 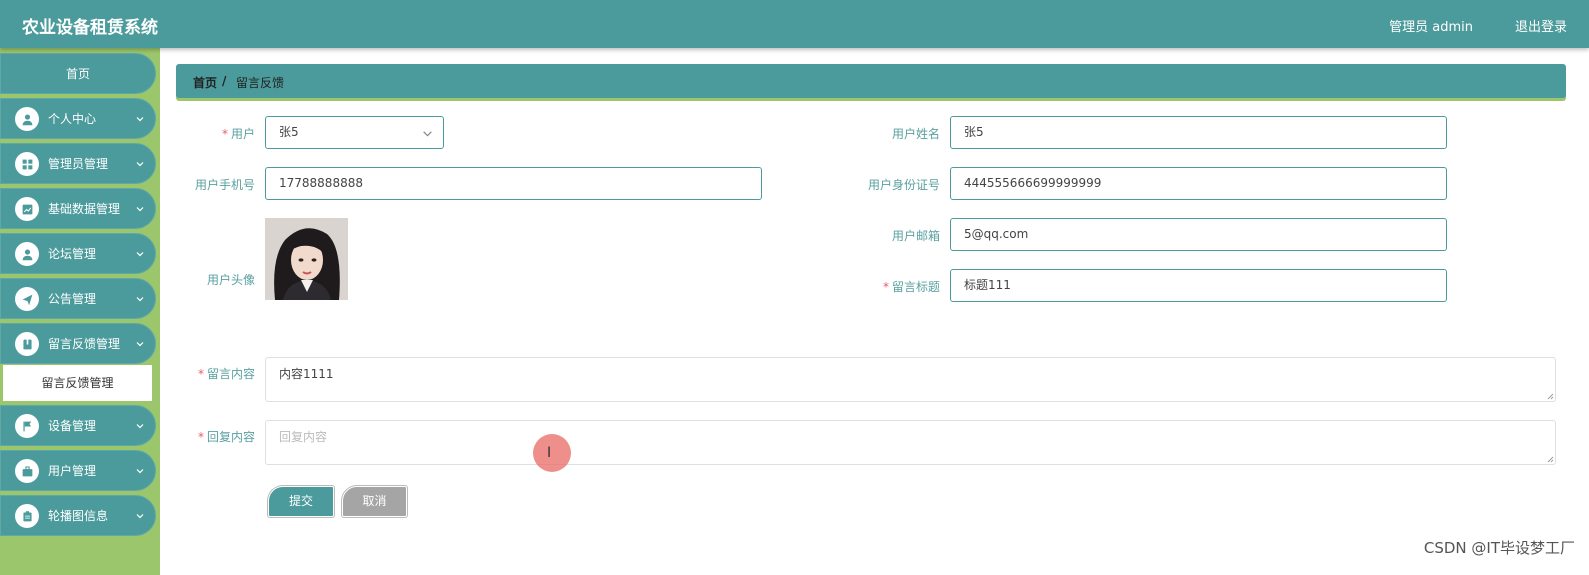 What do you see at coordinates (260, 83) in the screenshot?
I see `breadcrumb-current: 留言反馈` at bounding box center [260, 83].